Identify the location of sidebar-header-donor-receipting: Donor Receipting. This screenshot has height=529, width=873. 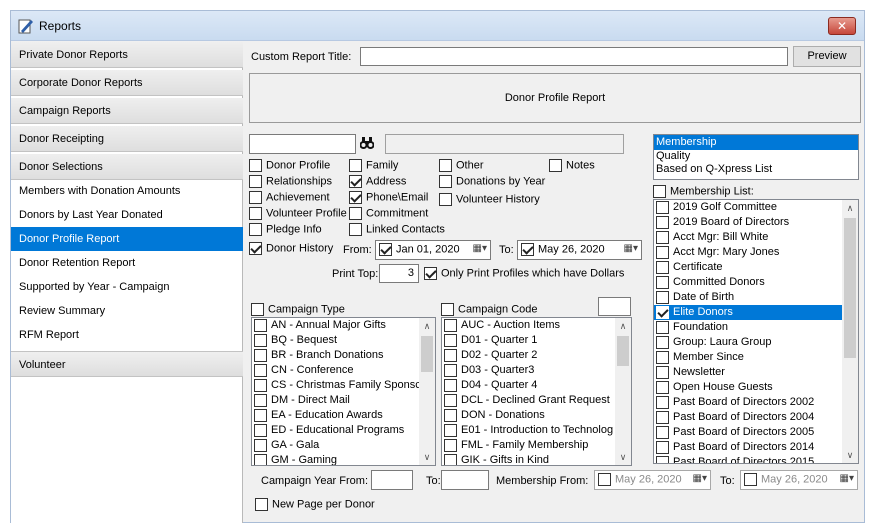
(127, 139).